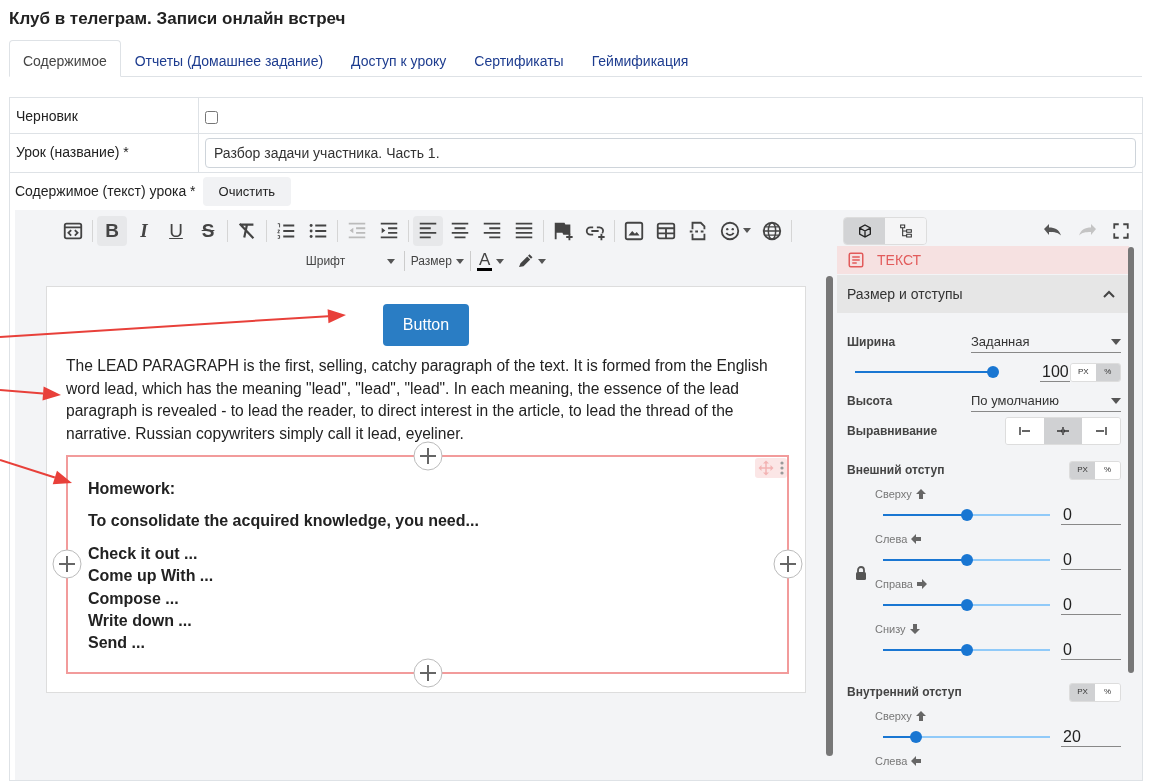  Describe the element at coordinates (861, 573) in the screenshot. I see `lock-icon` at that location.